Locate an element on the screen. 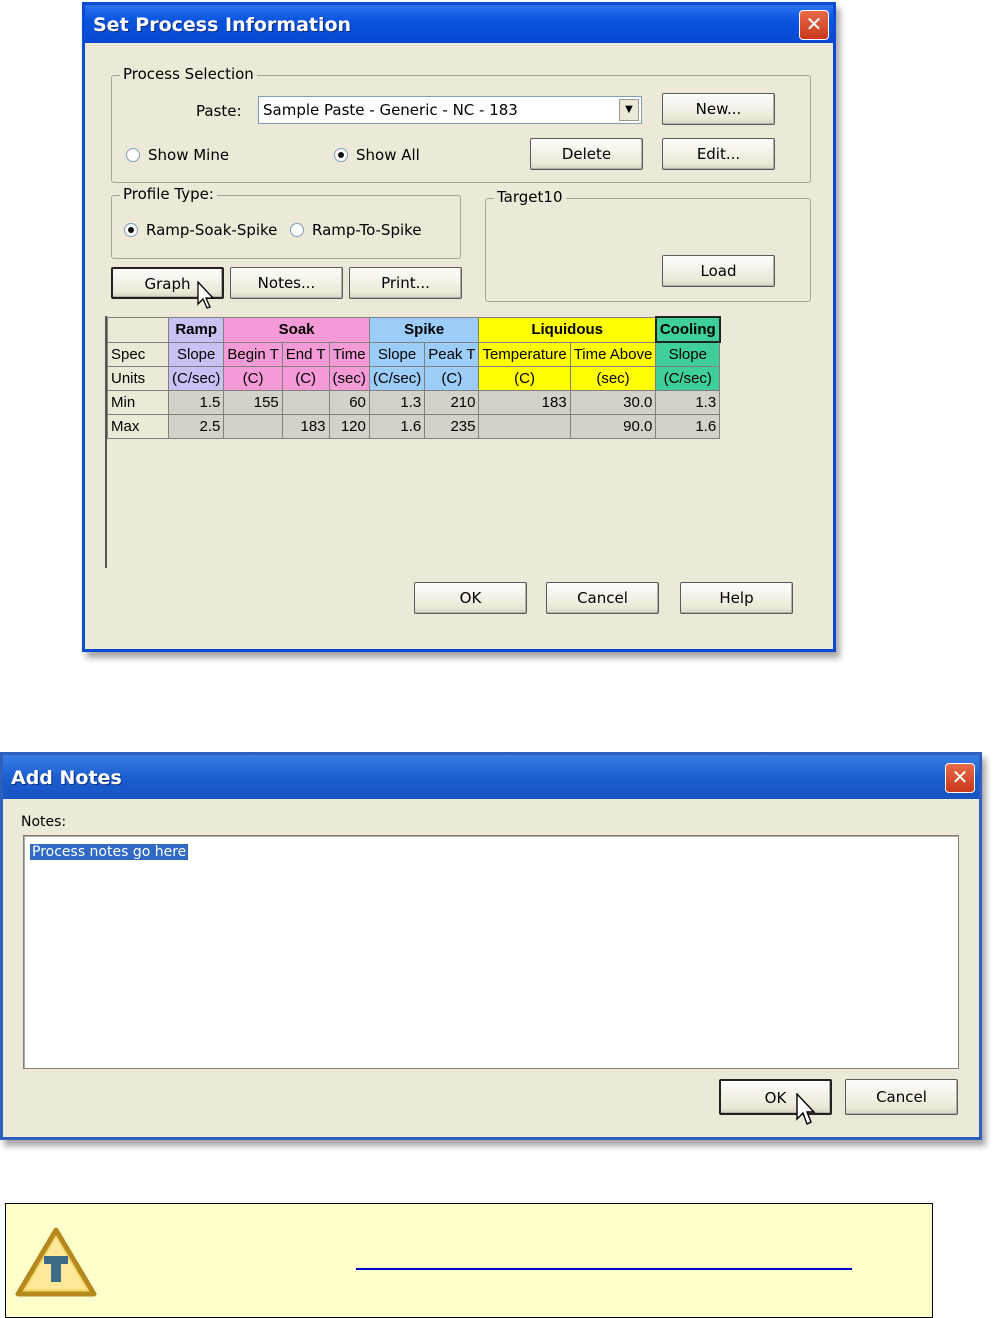  ramp-soak-spike-label: Ramp-Soak-Spike is located at coordinates (212, 230).